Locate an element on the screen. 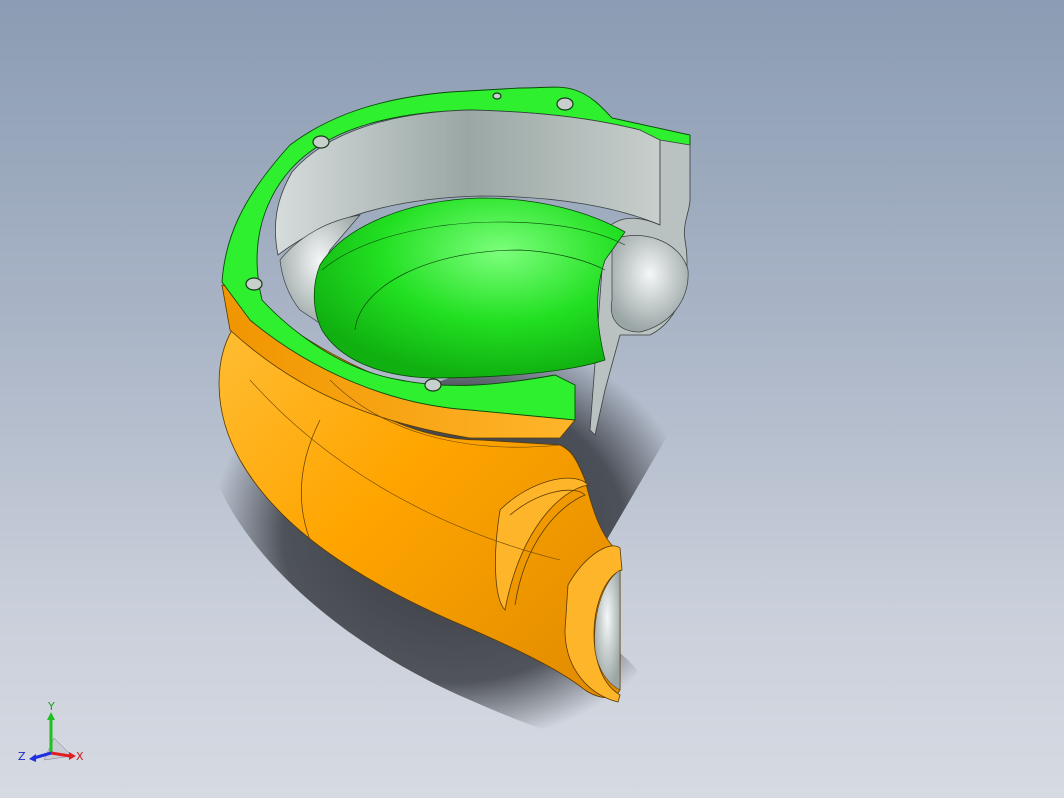 Image resolution: width=1064 pixels, height=798 pixels. x-axis-arrow is located at coordinates (72, 756).